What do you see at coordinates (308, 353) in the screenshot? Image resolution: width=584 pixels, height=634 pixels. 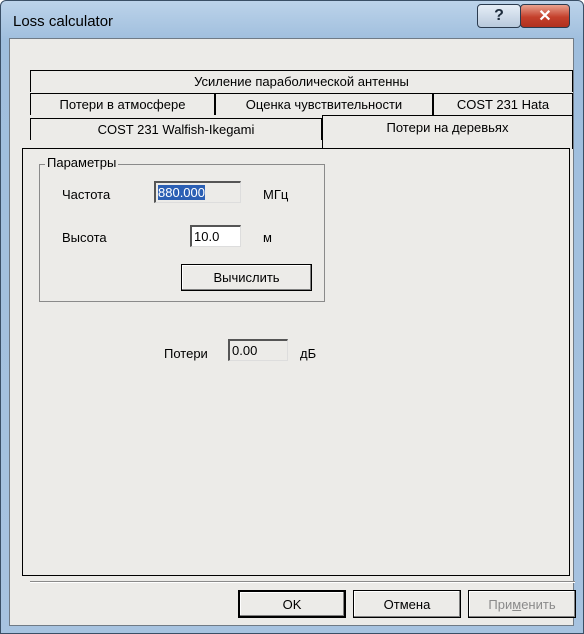 I see `loss-unit: дБ` at bounding box center [308, 353].